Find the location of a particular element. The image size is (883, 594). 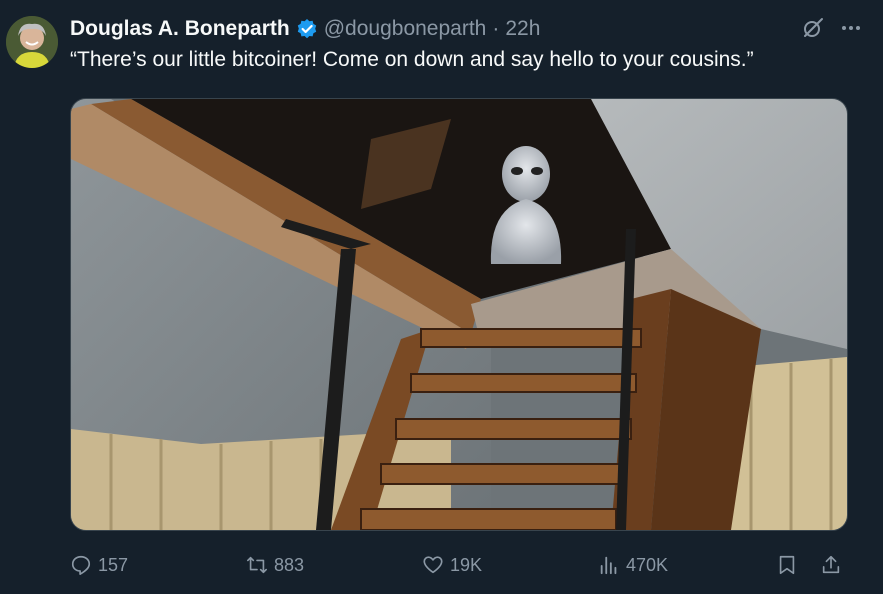

reply-count: 157 is located at coordinates (113, 564).